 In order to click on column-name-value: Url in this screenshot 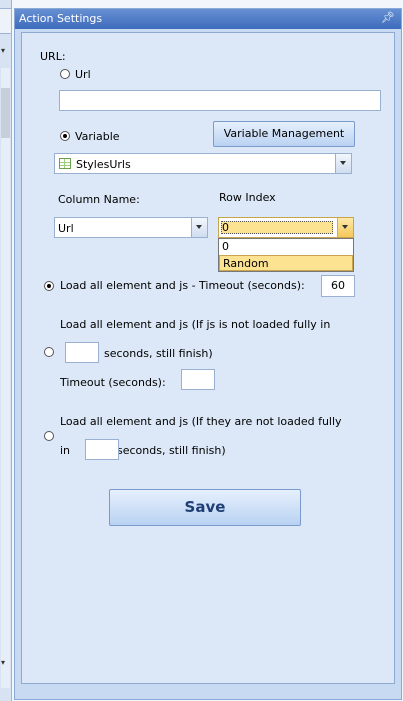, I will do `click(66, 228)`.